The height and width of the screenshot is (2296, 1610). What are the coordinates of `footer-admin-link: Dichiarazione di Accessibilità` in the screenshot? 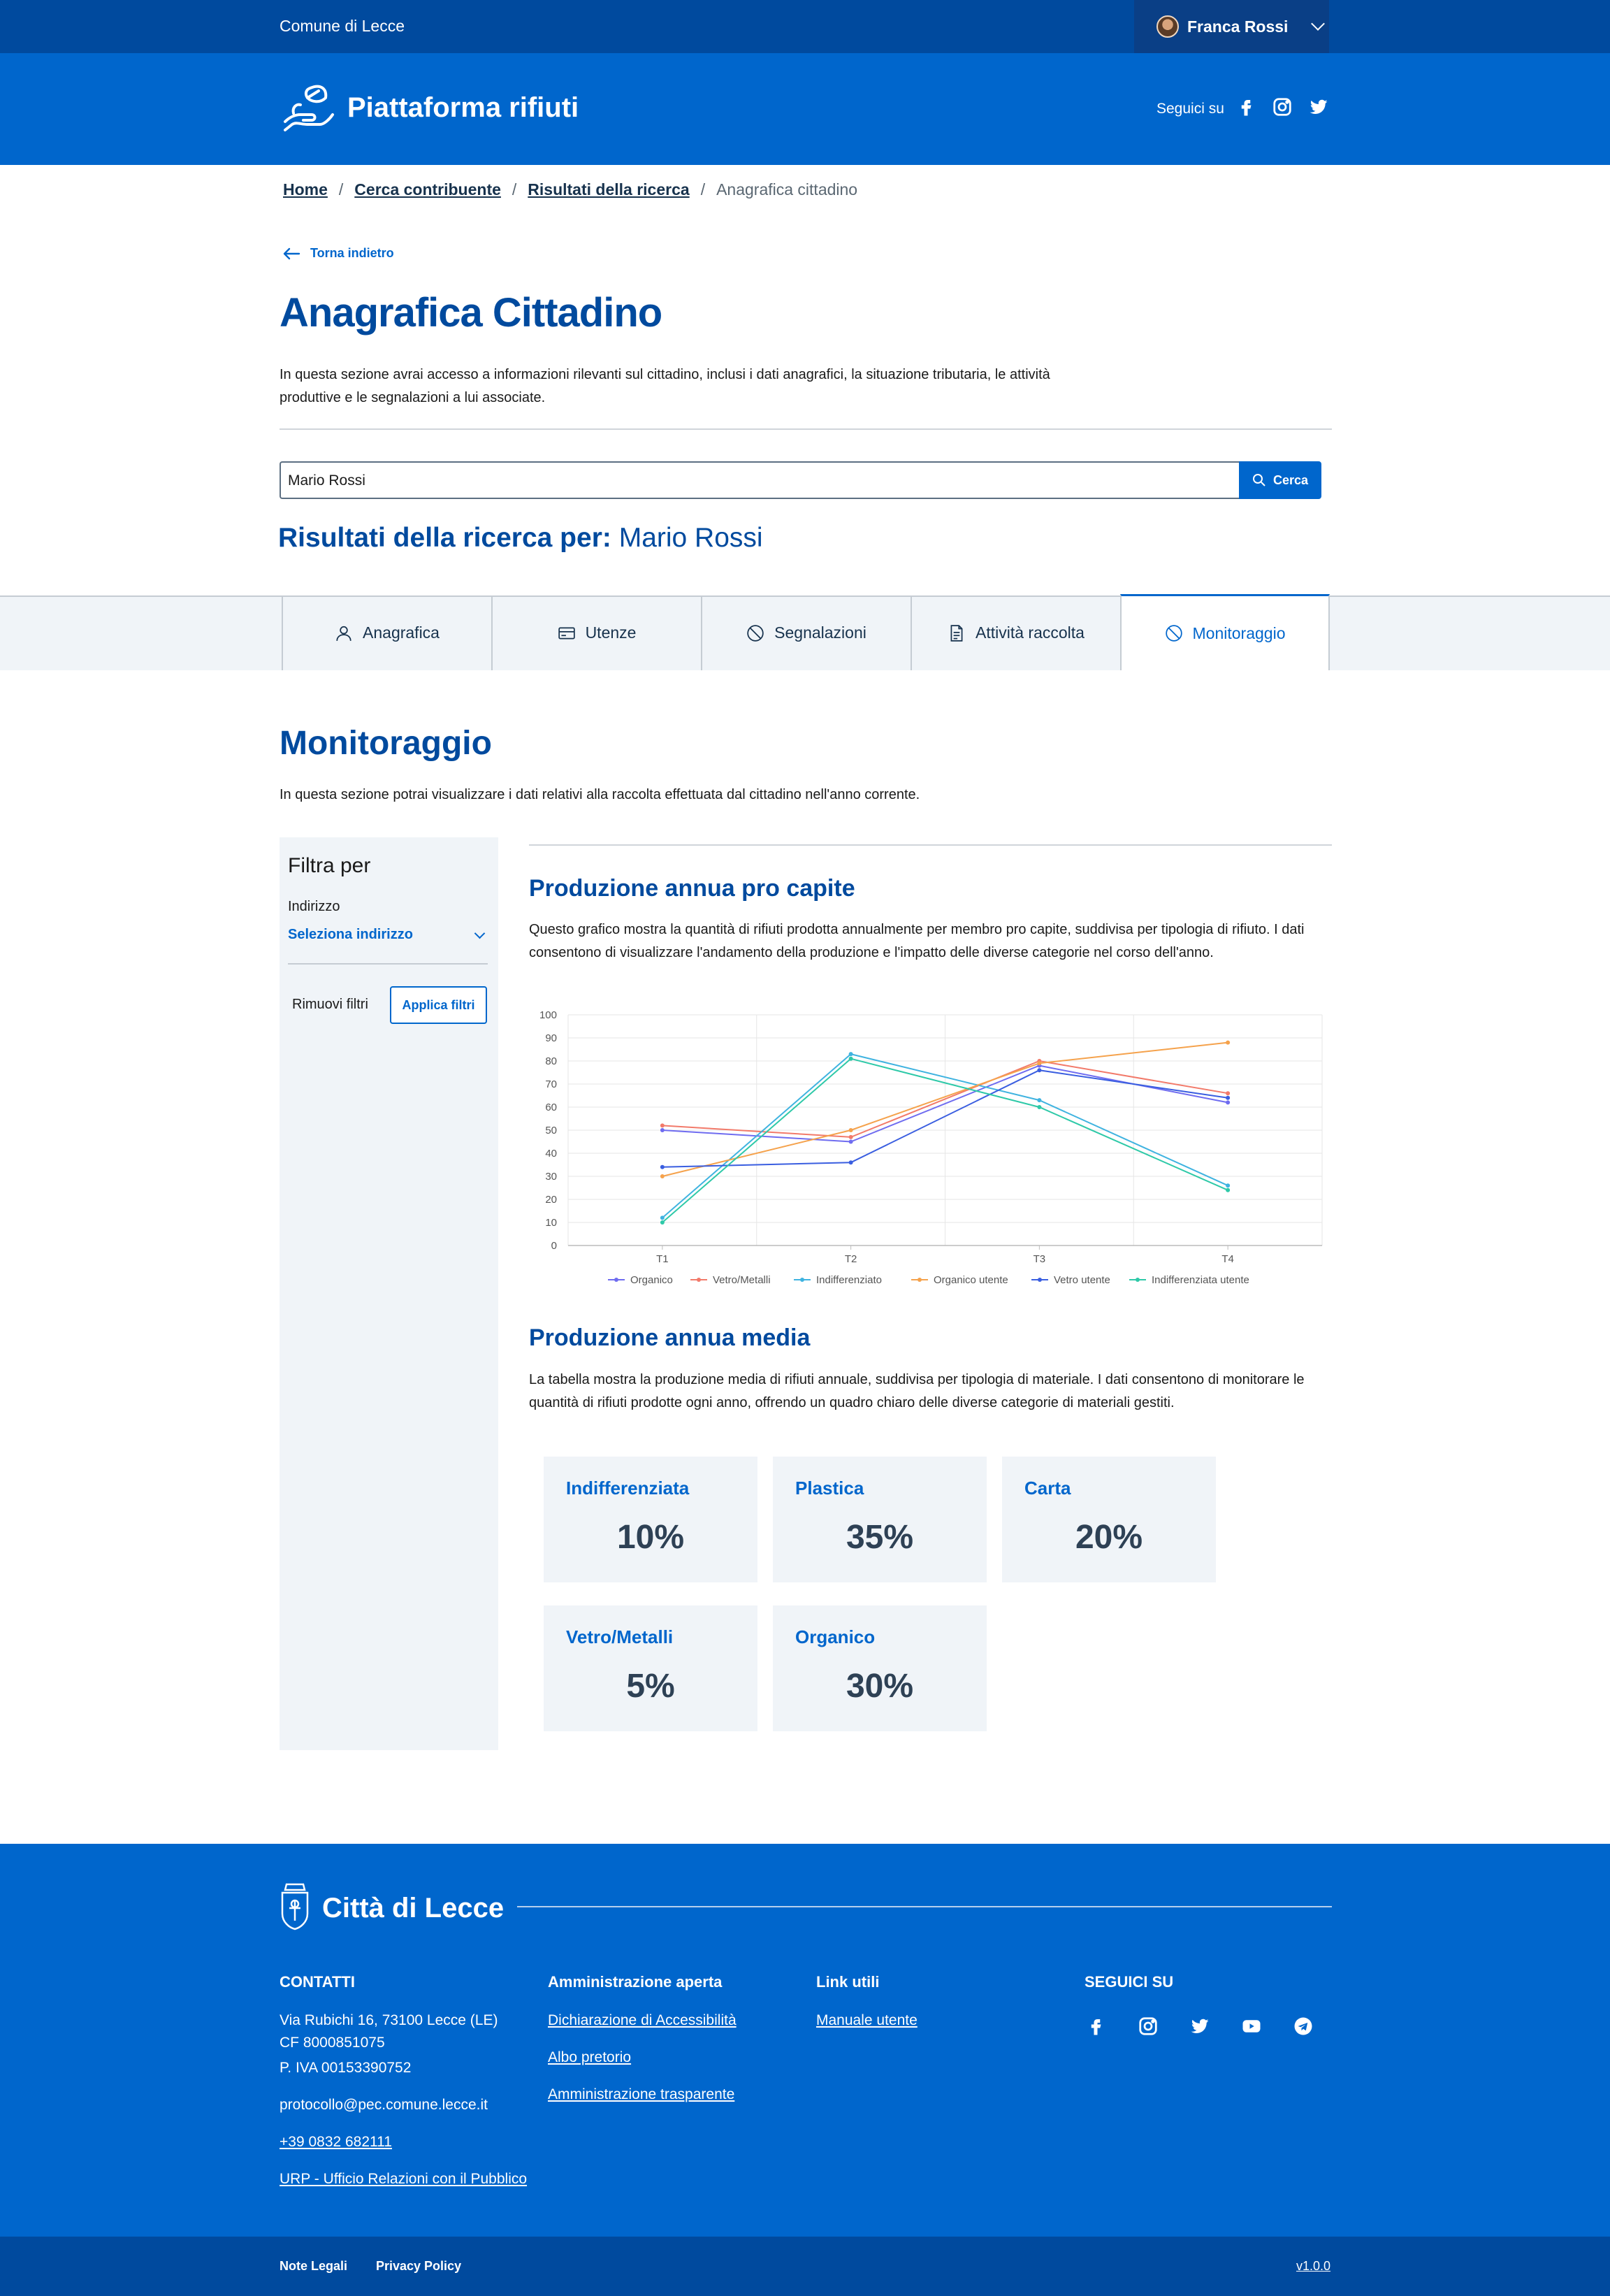 It's located at (642, 2021).